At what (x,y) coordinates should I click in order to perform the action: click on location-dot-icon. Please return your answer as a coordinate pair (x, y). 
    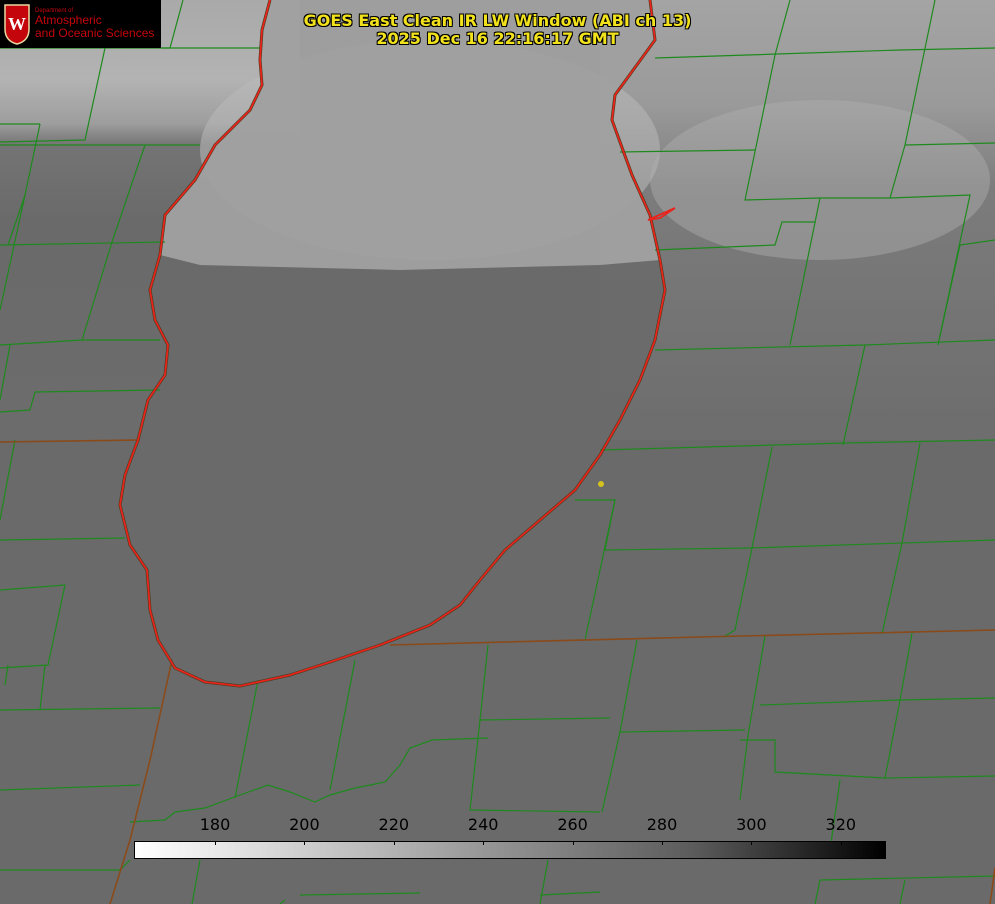
    Looking at the image, I should click on (601, 484).